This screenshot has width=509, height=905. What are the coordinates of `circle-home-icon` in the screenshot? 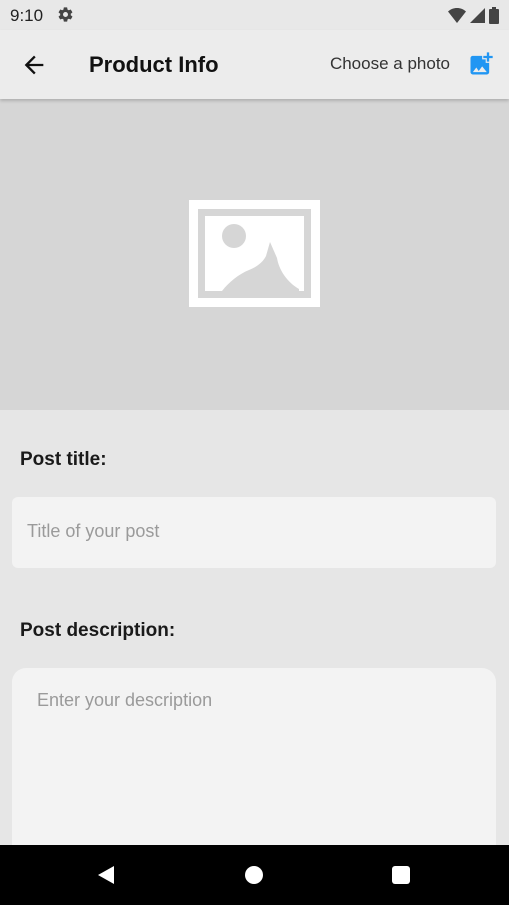 It's located at (254, 875).